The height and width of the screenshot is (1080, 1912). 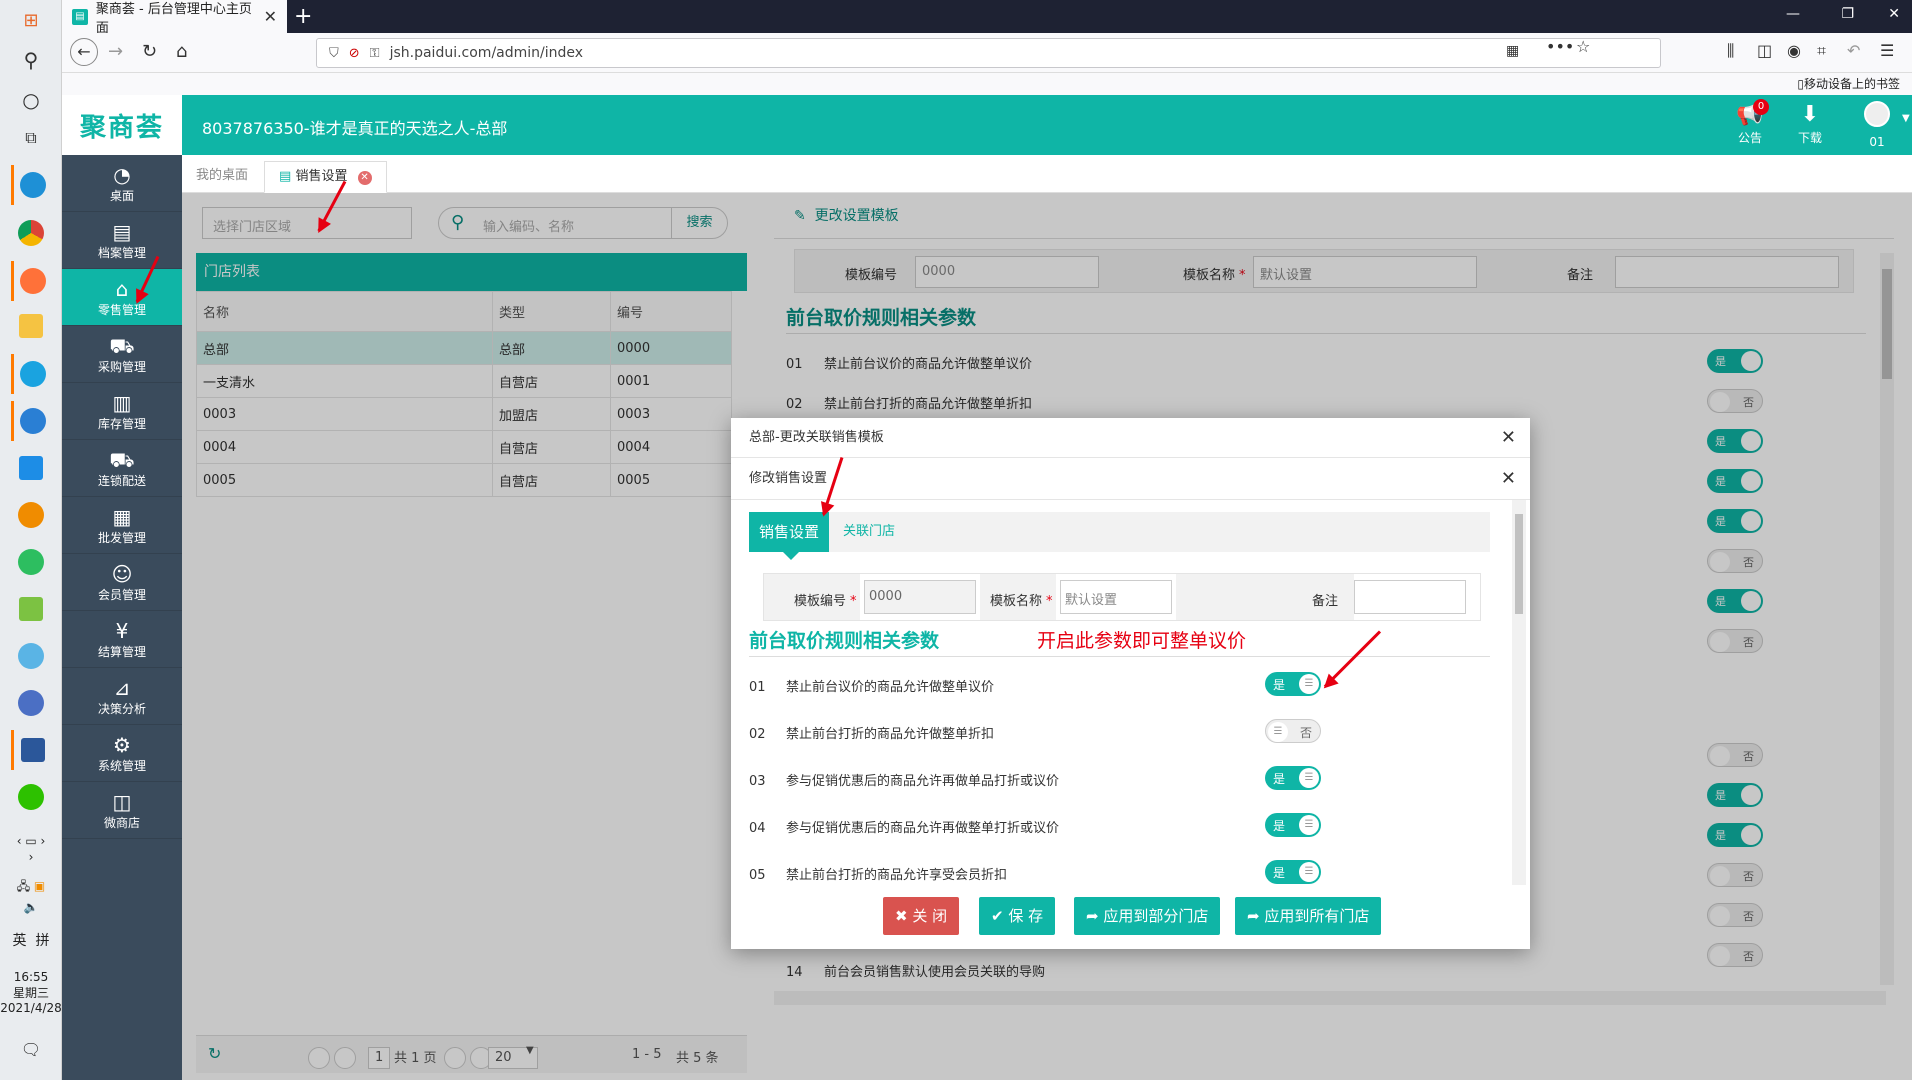 What do you see at coordinates (122, 696) in the screenshot?
I see `sidebar-item-analysis: ⊿ 决策分析` at bounding box center [122, 696].